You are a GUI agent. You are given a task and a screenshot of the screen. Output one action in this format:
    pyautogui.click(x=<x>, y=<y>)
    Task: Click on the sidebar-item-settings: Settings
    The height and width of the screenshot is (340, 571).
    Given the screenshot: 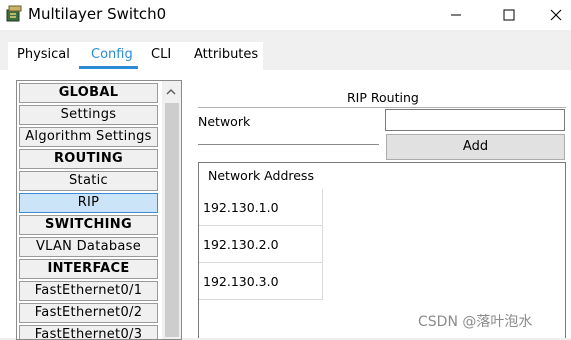 What is the action you would take?
    pyautogui.click(x=88, y=115)
    